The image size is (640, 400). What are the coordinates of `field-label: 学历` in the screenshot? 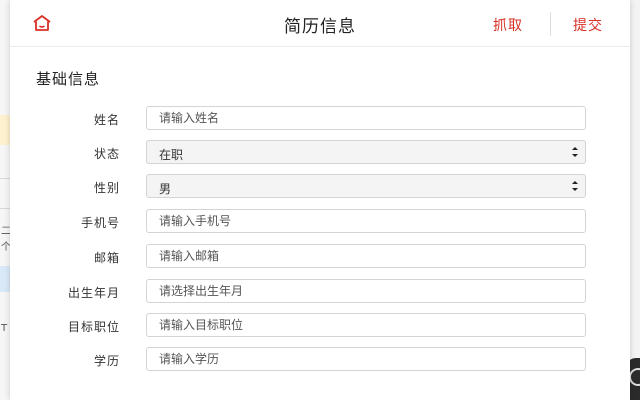 It's located at (106, 361).